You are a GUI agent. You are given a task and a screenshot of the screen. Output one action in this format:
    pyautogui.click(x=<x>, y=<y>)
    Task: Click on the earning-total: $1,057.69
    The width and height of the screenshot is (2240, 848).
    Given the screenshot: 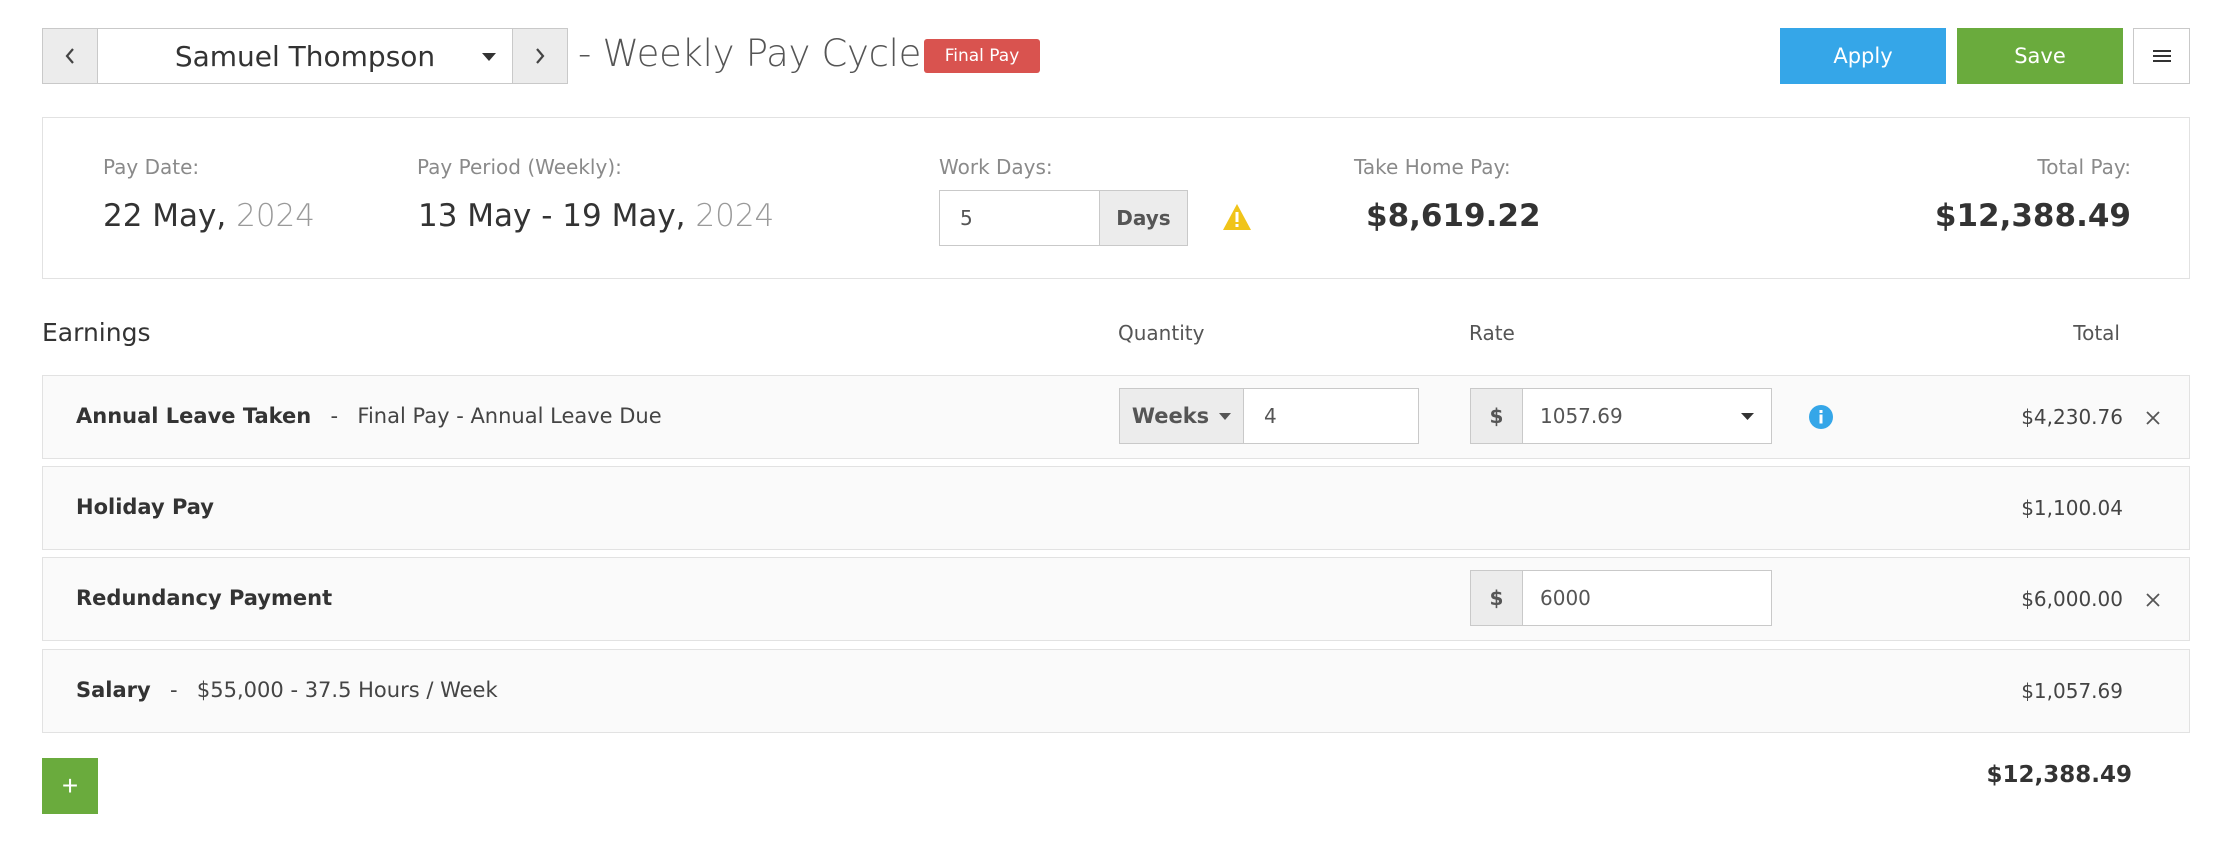 What is the action you would take?
    pyautogui.click(x=2072, y=691)
    